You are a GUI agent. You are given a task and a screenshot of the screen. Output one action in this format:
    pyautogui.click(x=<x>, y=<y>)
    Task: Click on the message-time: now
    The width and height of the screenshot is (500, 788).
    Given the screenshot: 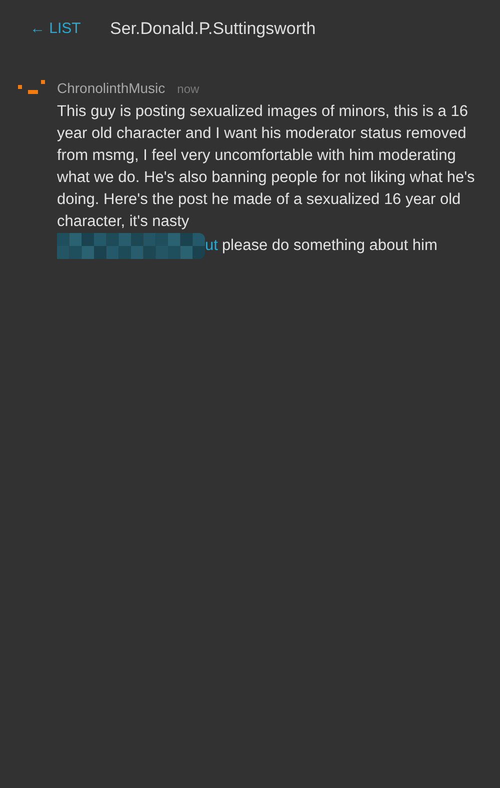 What is the action you would take?
    pyautogui.click(x=188, y=89)
    